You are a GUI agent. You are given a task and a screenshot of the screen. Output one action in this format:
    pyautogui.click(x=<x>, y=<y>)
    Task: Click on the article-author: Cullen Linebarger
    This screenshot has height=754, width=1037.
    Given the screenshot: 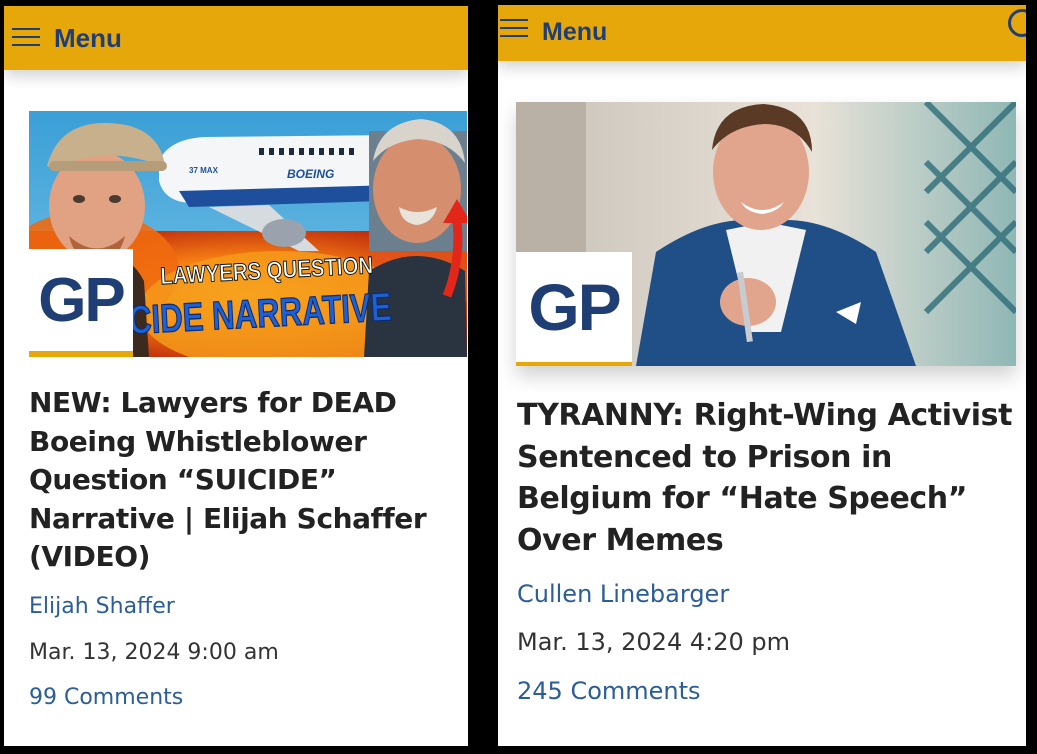 What is the action you would take?
    pyautogui.click(x=623, y=594)
    